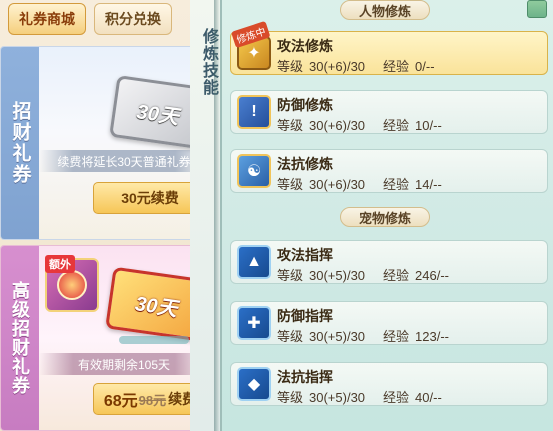 This screenshot has height=431, width=553. I want to click on exp-value: 40/--, so click(428, 397).